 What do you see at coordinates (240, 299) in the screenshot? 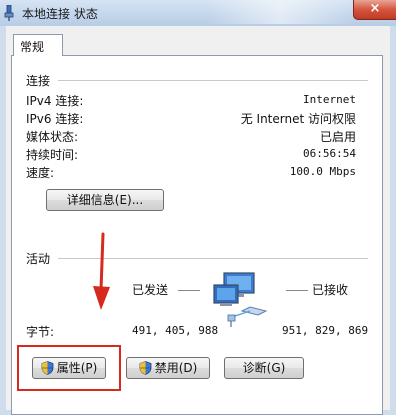
I see `network-activity-icon` at bounding box center [240, 299].